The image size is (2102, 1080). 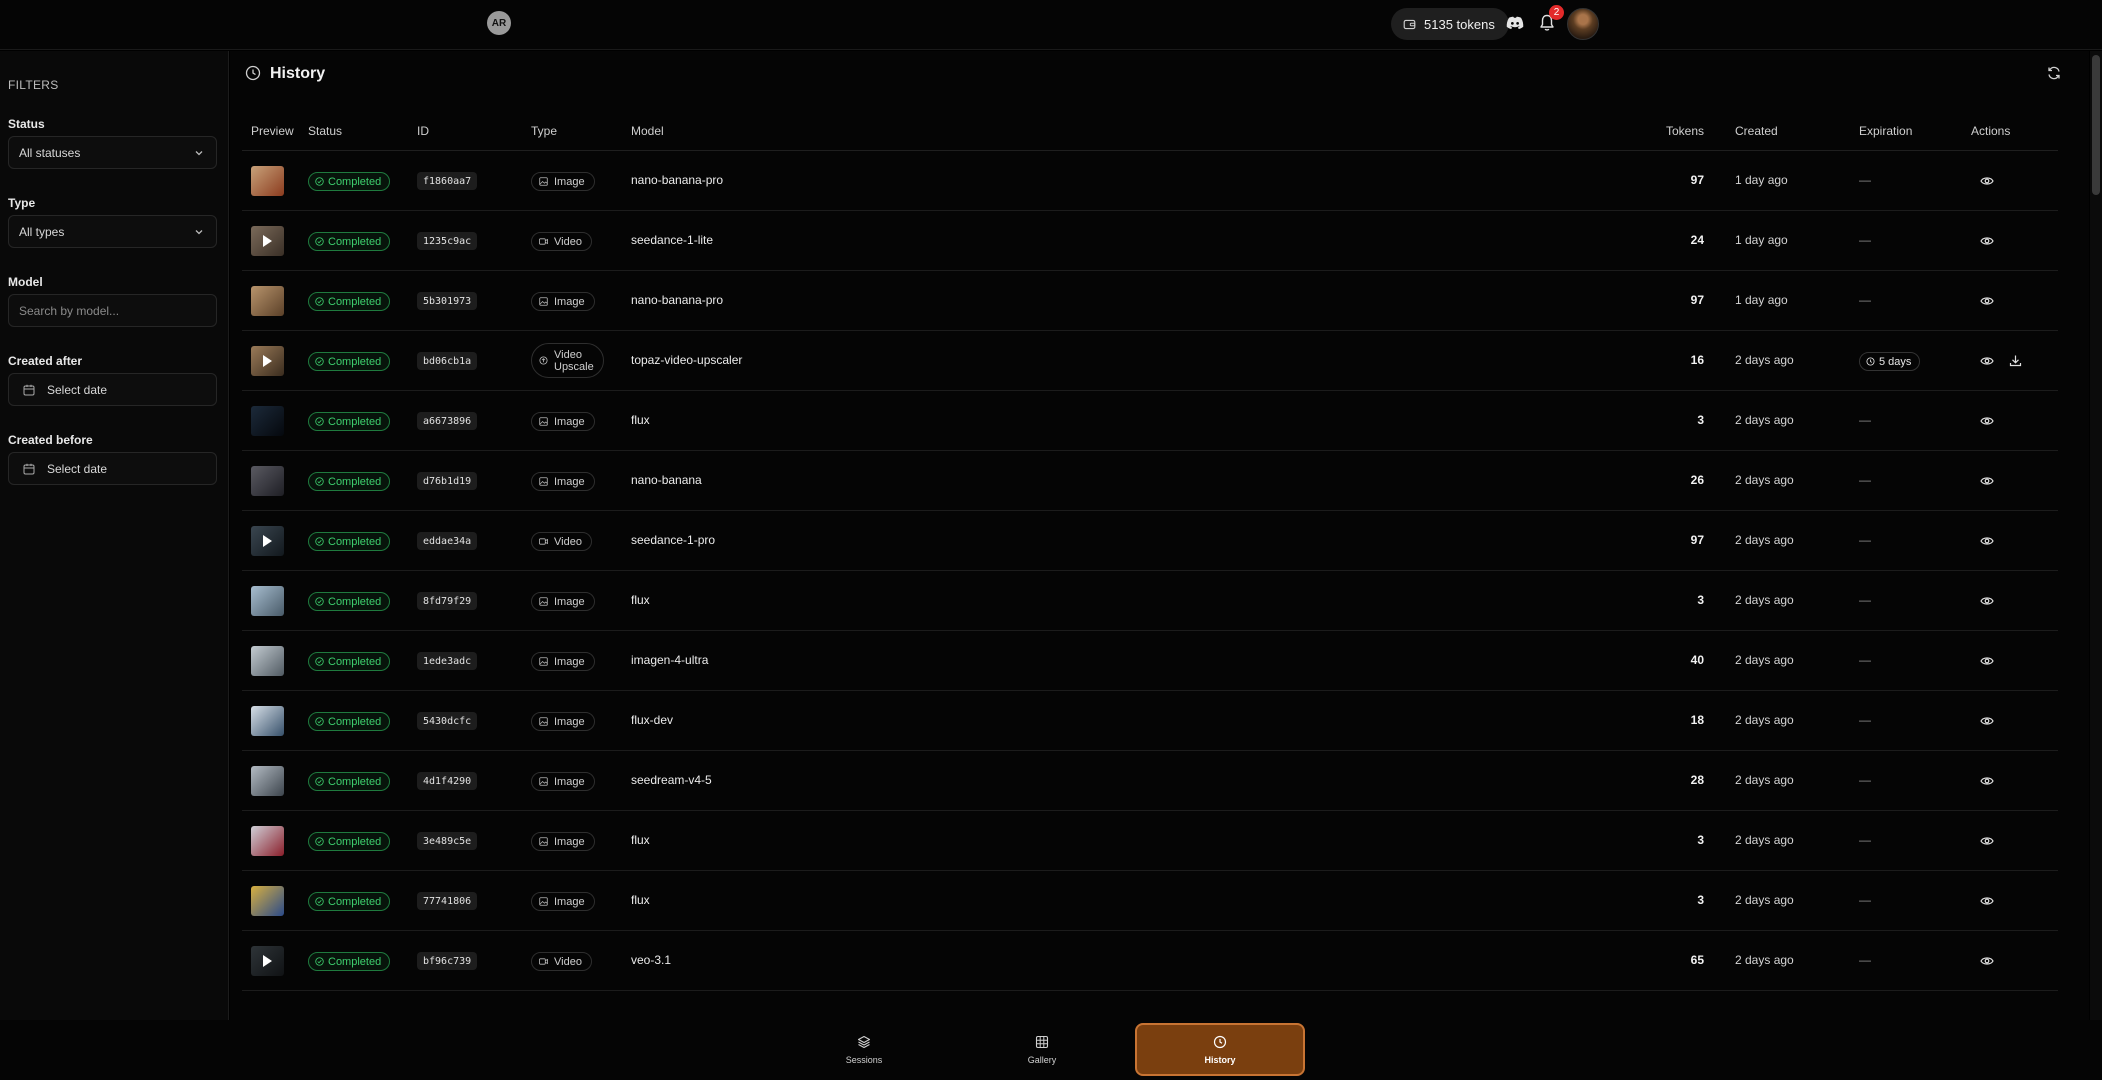 What do you see at coordinates (640, 840) in the screenshot?
I see `model-name: flux` at bounding box center [640, 840].